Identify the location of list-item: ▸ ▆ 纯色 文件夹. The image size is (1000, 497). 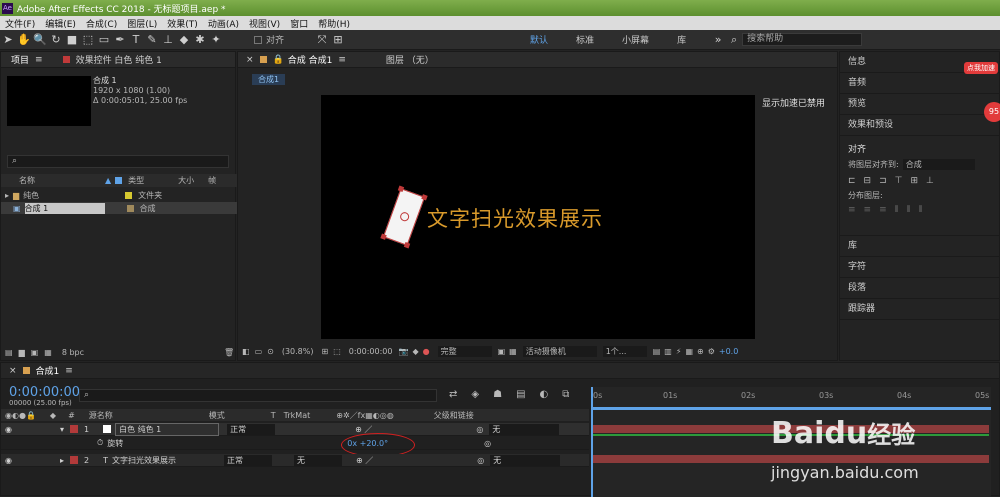
(119, 195).